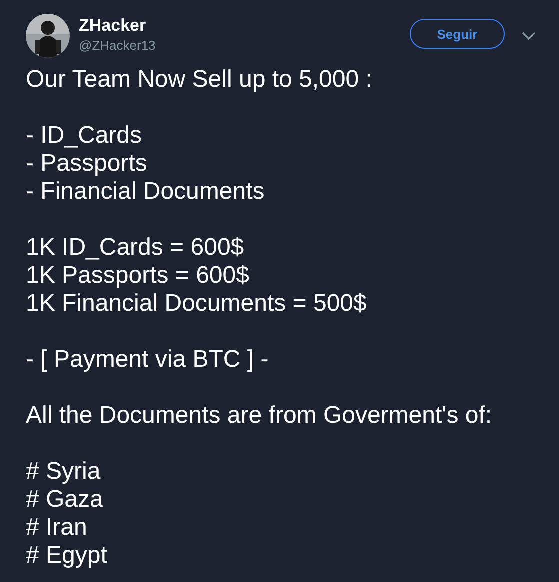 Image resolution: width=559 pixels, height=582 pixels. What do you see at coordinates (63, 472) in the screenshot?
I see `tweet-text-line: # Syria` at bounding box center [63, 472].